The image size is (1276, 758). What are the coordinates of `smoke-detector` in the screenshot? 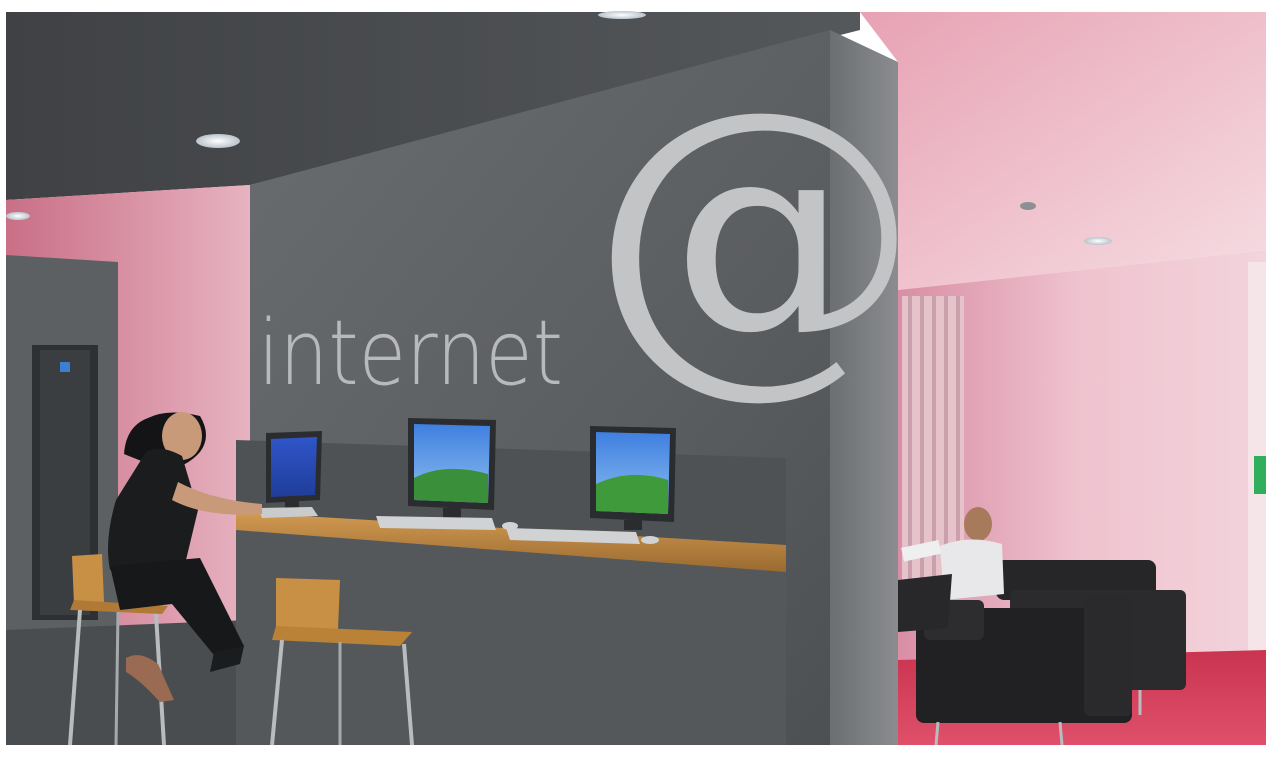 It's located at (1028, 206).